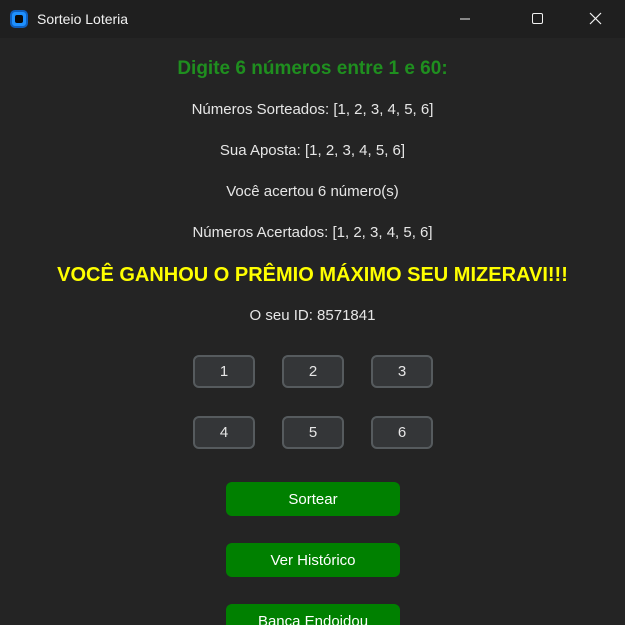  Describe the element at coordinates (313, 560) in the screenshot. I see `history-button: Ver Histórico` at that location.